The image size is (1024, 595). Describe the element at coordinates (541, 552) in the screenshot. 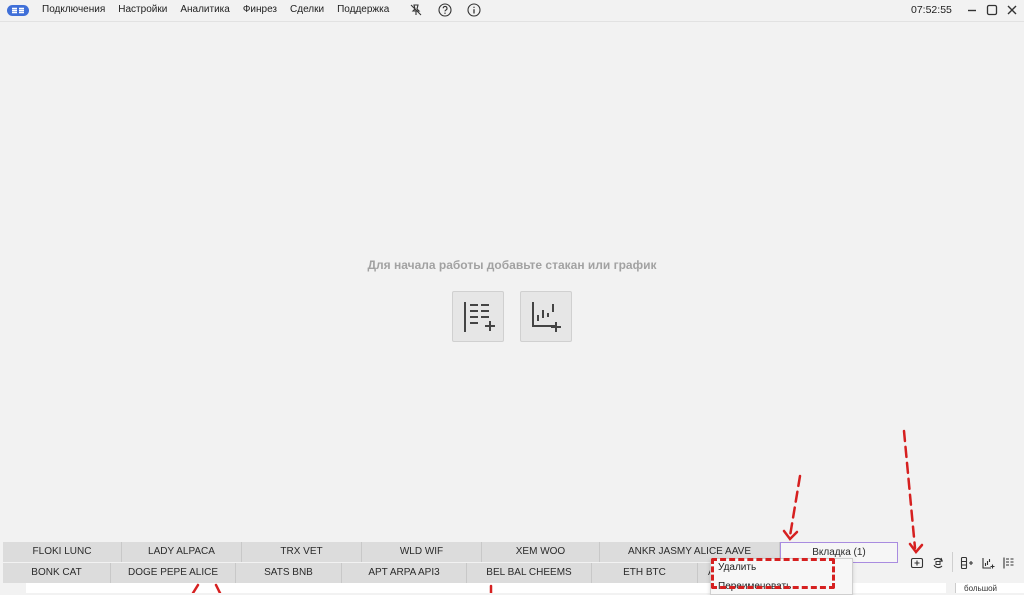

I see `tab-xem-woo: XEM WOO` at that location.